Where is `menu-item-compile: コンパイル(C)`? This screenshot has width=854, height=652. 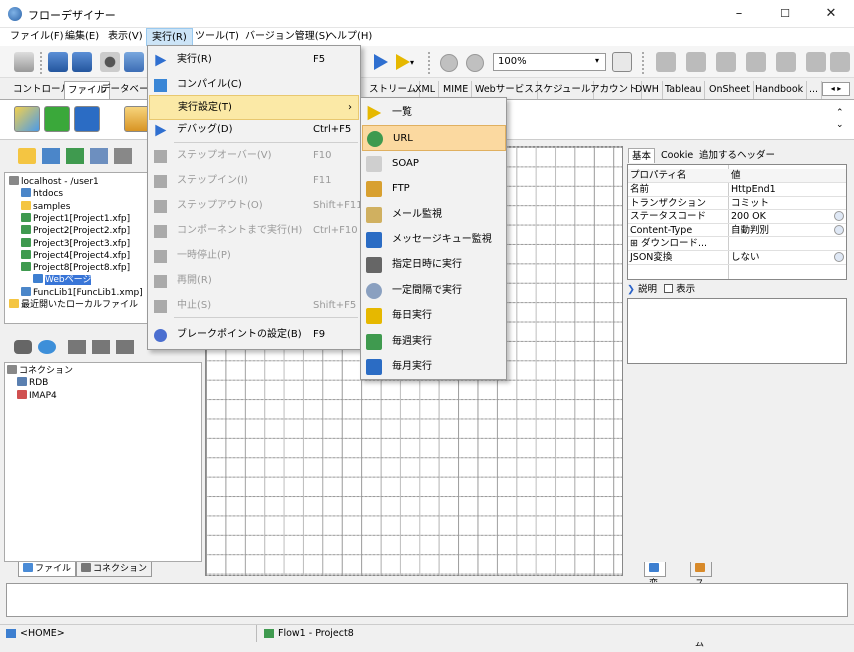 menu-item-compile: コンパイル(C) is located at coordinates (254, 85).